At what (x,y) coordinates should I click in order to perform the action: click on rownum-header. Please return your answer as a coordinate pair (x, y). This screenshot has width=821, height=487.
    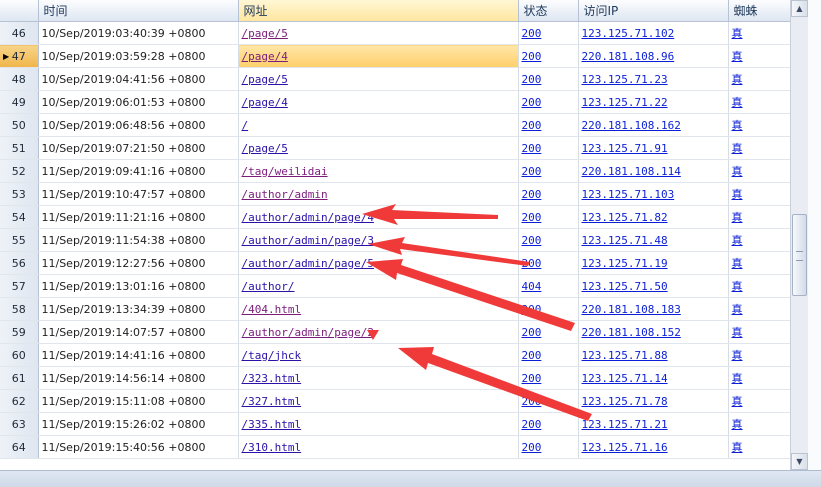
    Looking at the image, I should click on (19, 11).